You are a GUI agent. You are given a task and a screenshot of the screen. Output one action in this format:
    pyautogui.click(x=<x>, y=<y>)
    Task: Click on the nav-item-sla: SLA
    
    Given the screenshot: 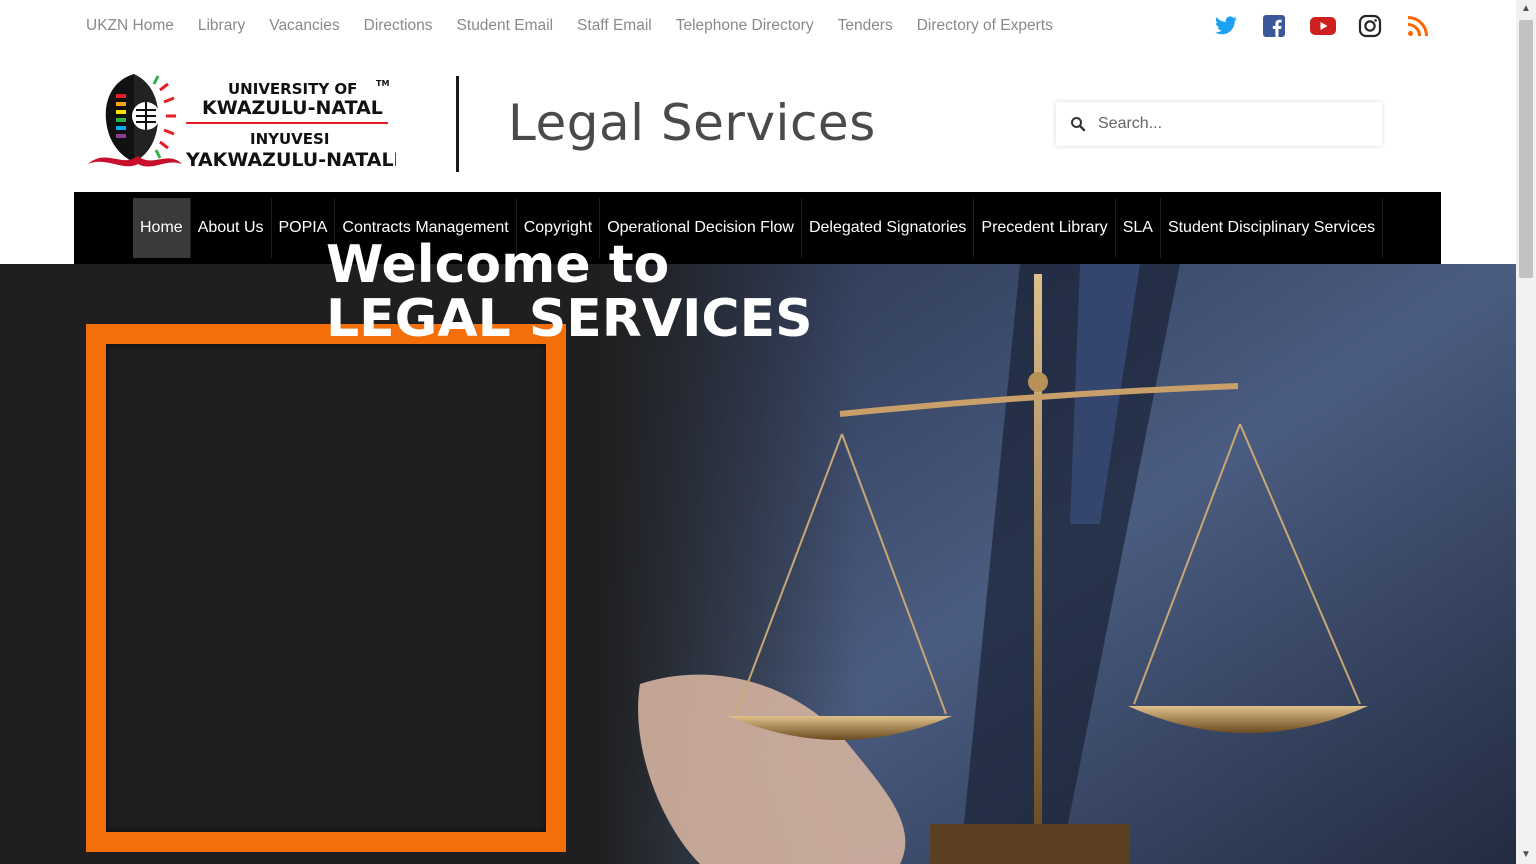 What is the action you would take?
    pyautogui.click(x=1138, y=228)
    